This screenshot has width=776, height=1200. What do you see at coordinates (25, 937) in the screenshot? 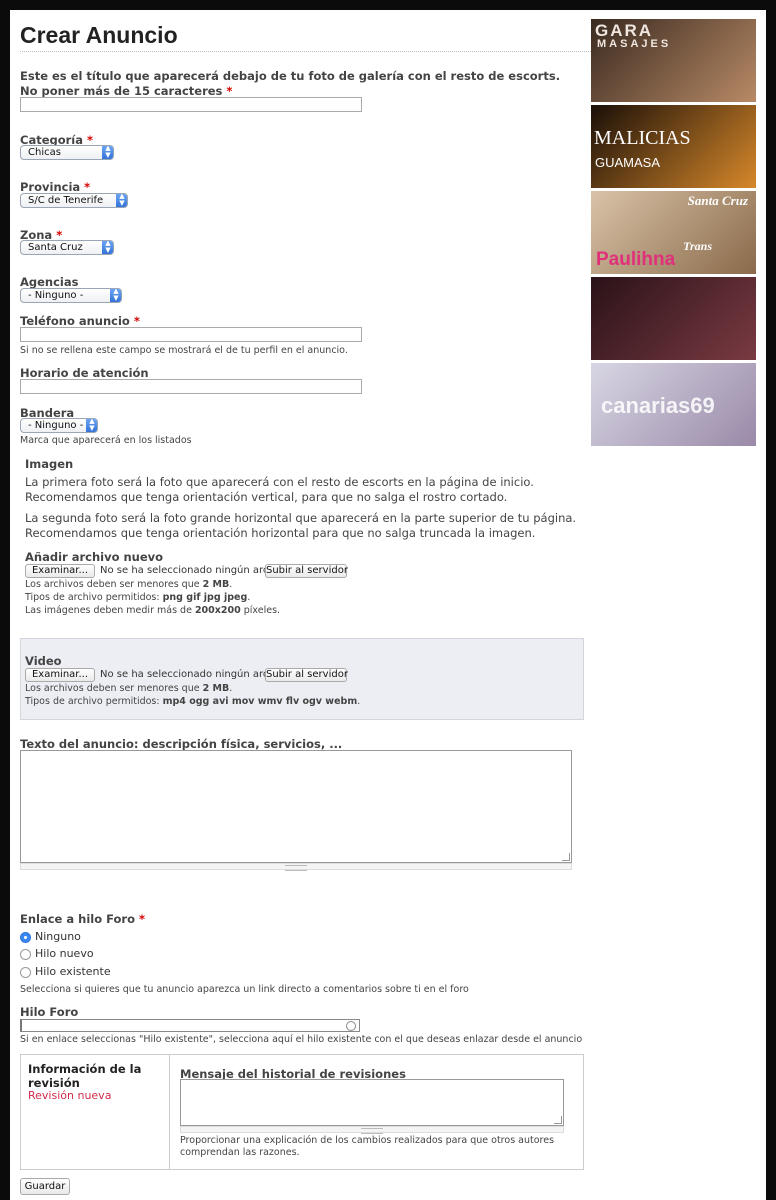
I see `radio-ninguno` at bounding box center [25, 937].